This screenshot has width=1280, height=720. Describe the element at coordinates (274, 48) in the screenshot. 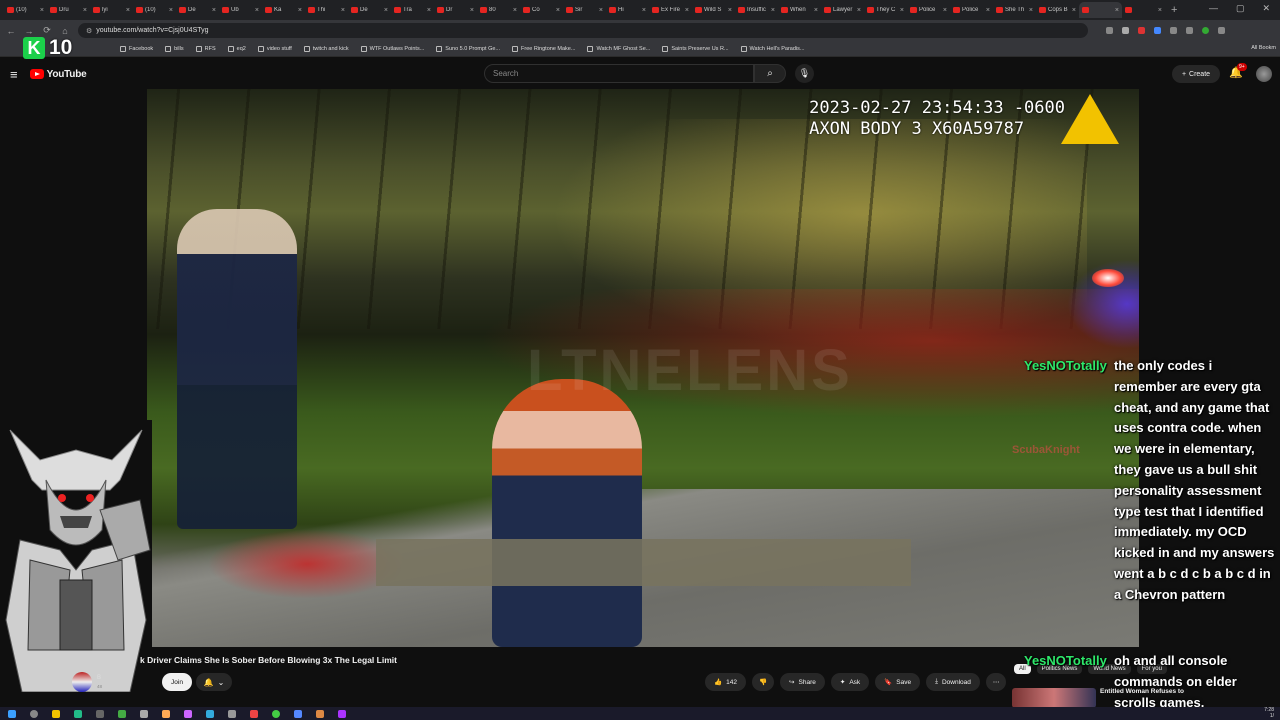

I see `bookmark-item: video stuff` at that location.